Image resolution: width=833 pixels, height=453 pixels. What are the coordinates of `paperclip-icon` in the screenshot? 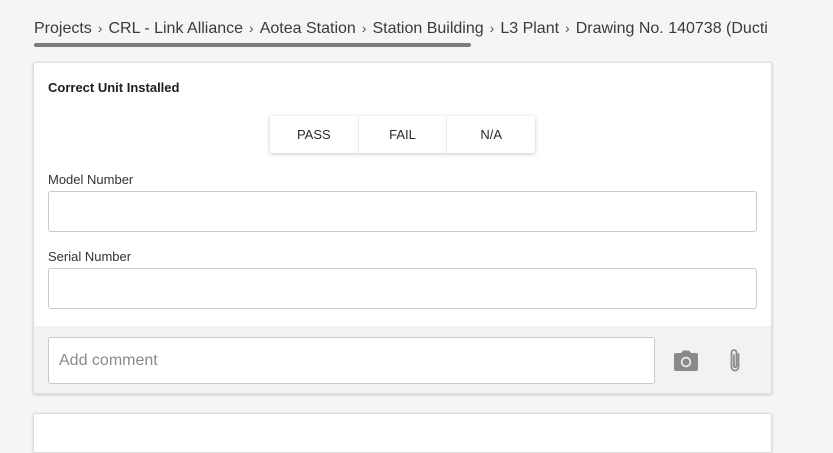 It's located at (735, 361).